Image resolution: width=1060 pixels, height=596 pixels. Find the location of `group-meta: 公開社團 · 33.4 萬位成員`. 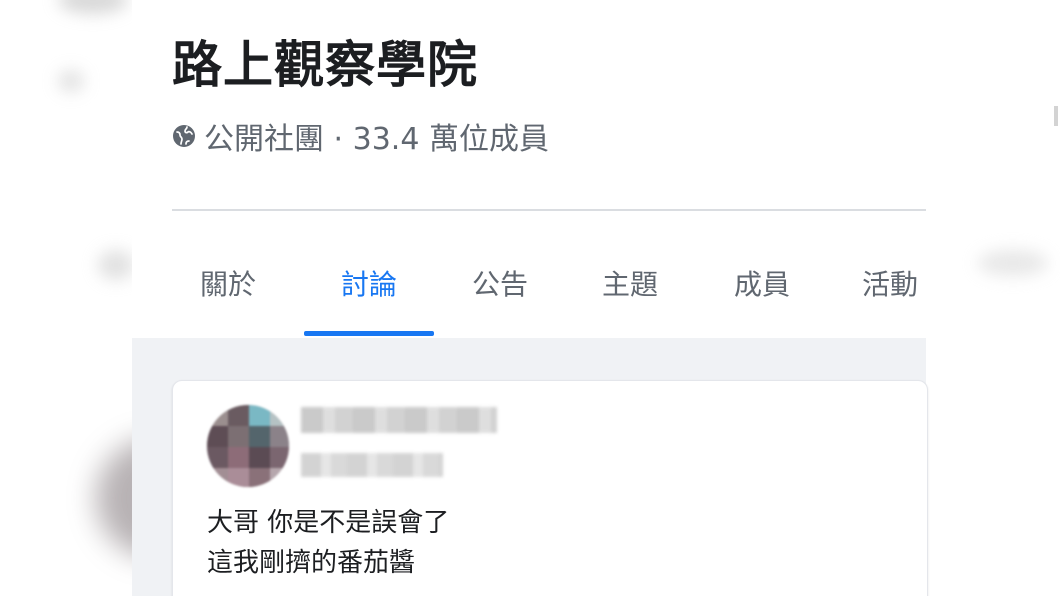

group-meta: 公開社團 · 33.4 萬位成員 is located at coordinates (360, 136).